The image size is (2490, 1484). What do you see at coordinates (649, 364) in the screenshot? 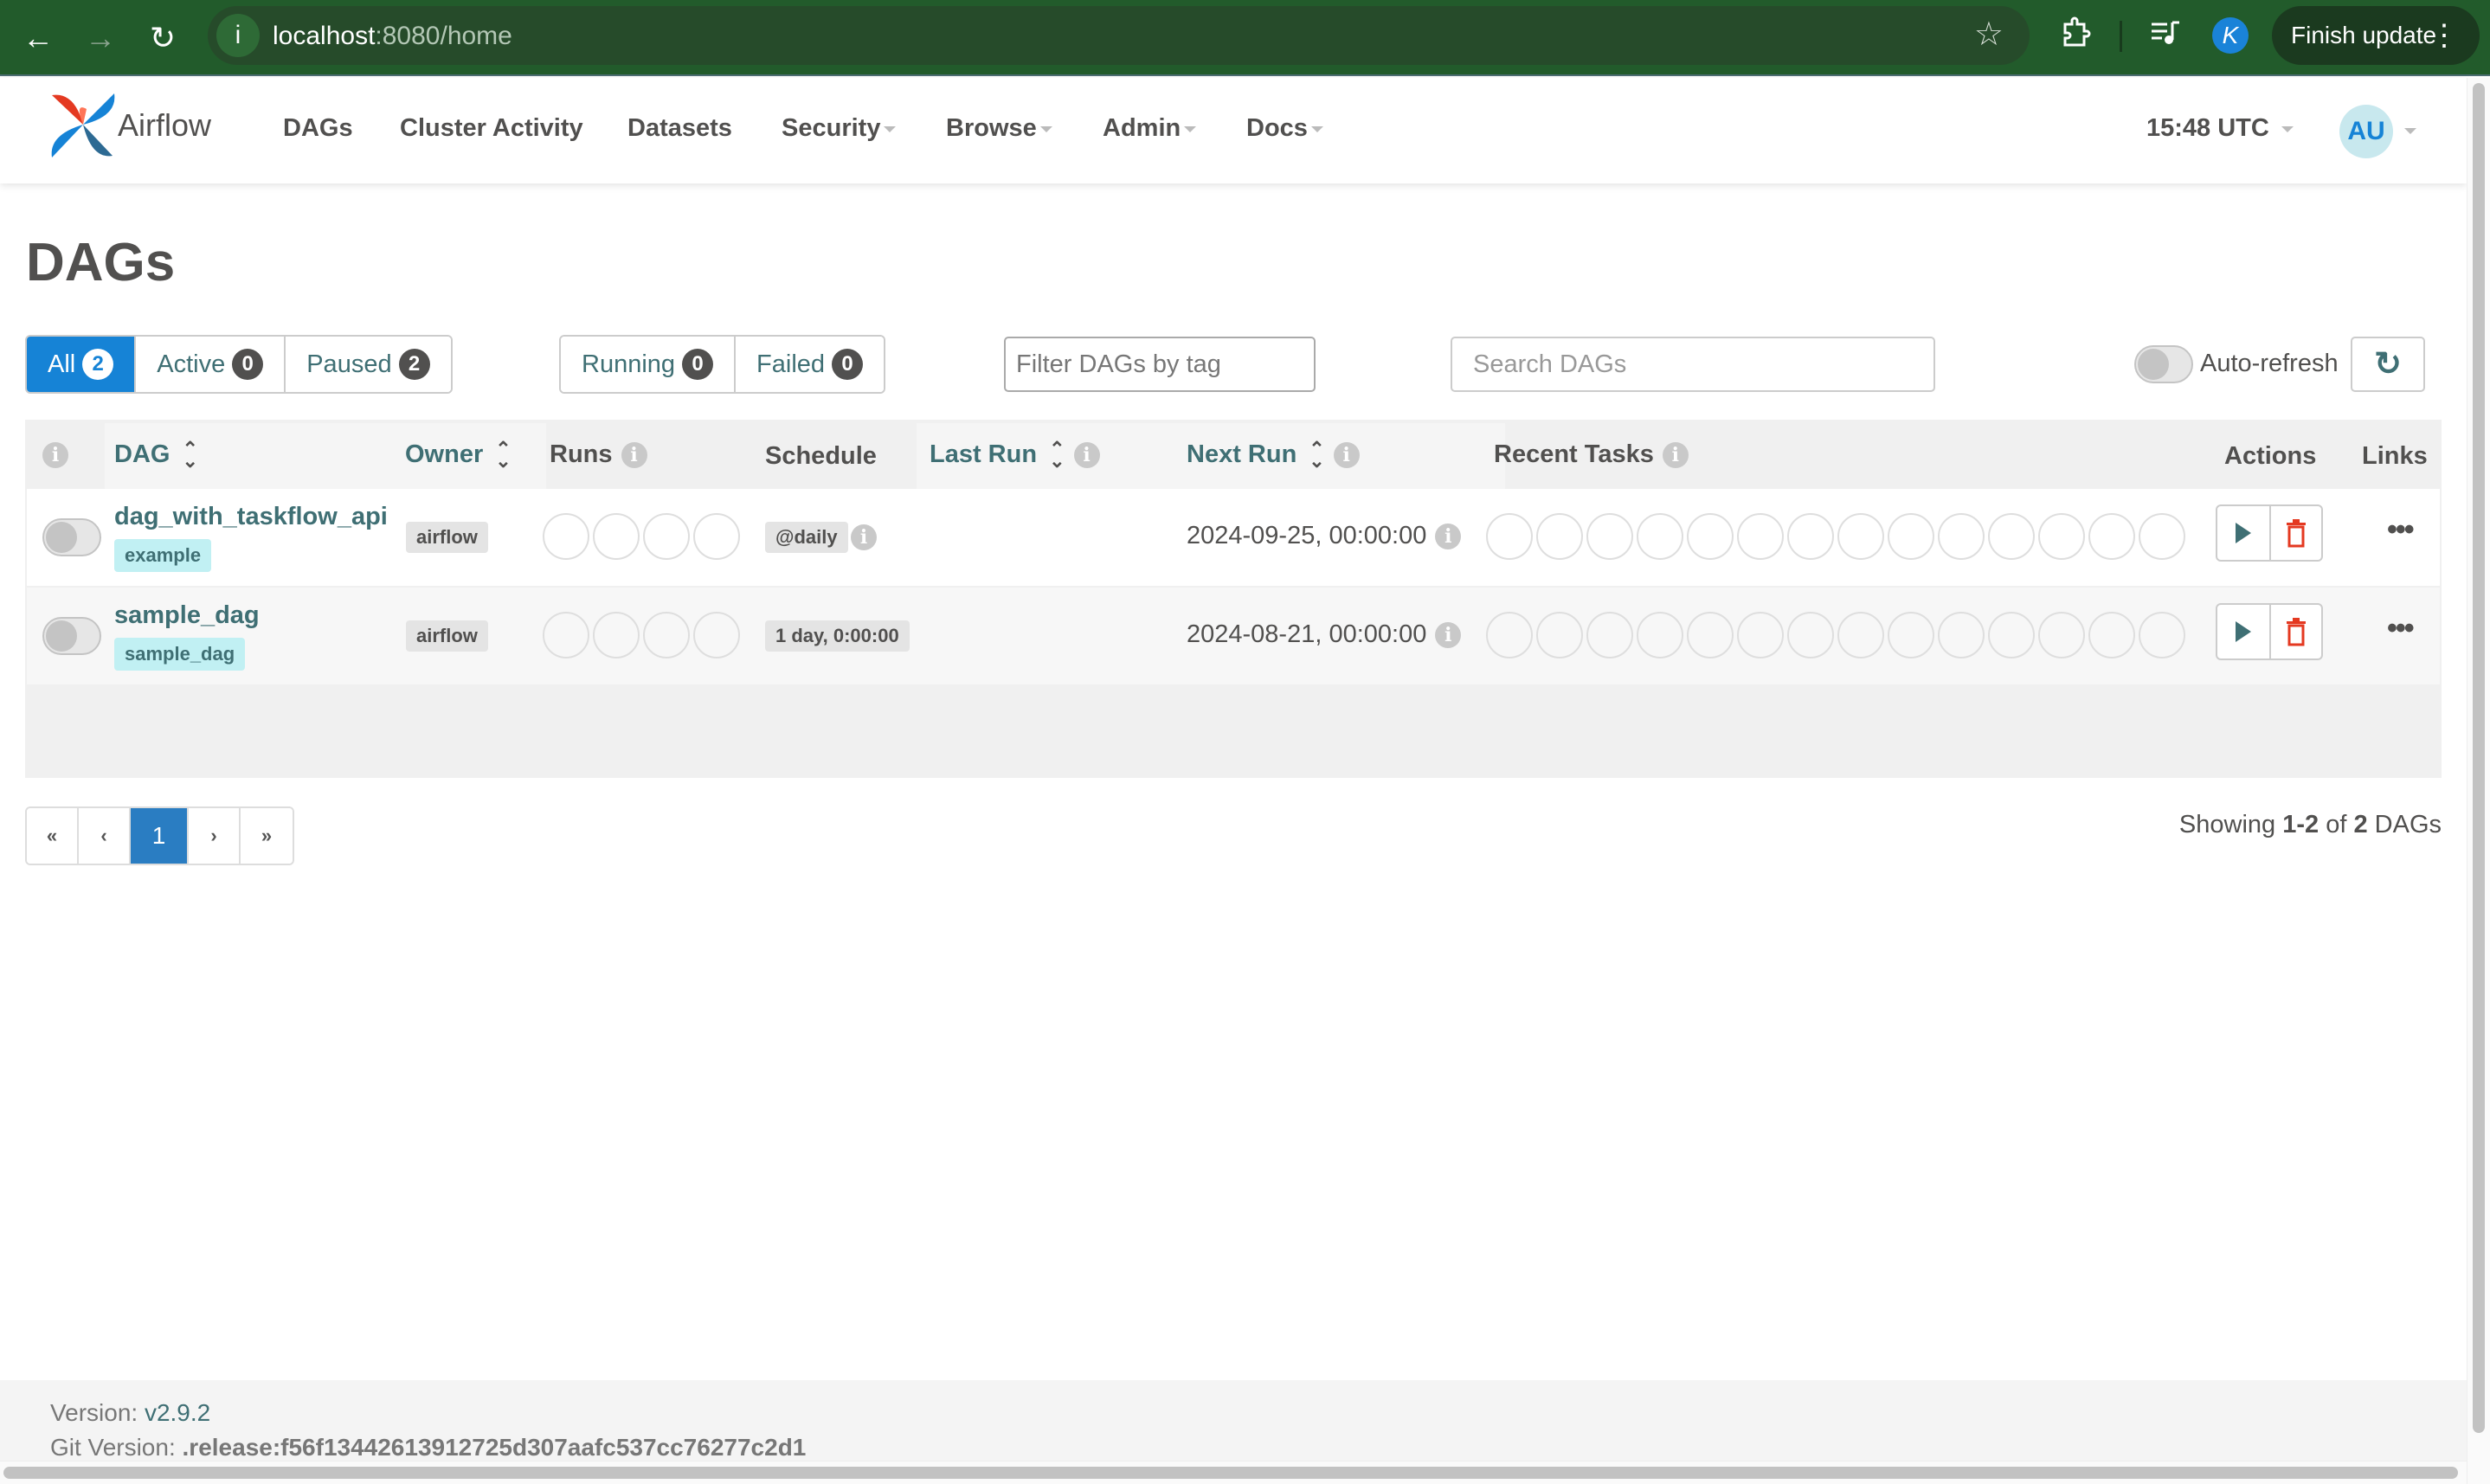
I see `filter-running-button: Running 0` at bounding box center [649, 364].